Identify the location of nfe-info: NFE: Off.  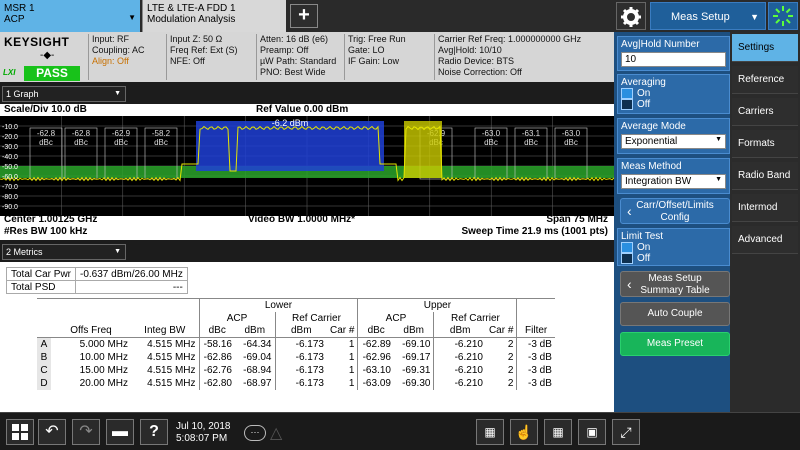
(187, 61).